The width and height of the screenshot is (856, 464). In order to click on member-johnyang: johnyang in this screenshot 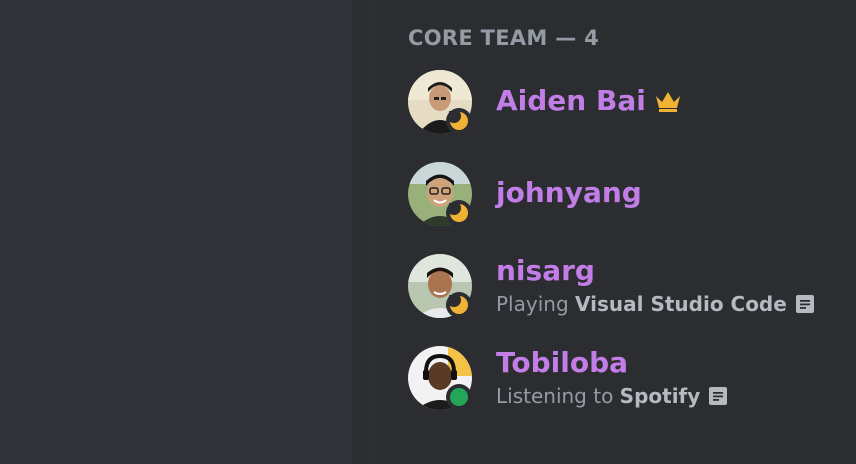, I will do `click(628, 197)`.